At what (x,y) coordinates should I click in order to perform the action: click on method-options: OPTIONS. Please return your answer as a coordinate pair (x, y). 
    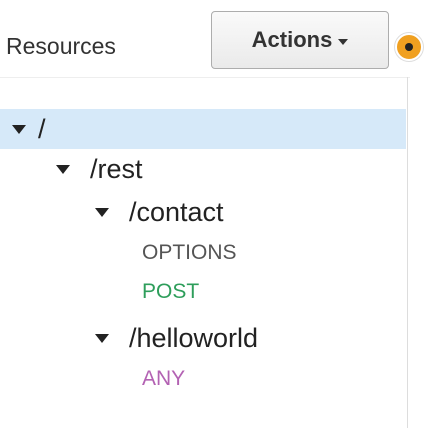
    Looking at the image, I should click on (189, 253).